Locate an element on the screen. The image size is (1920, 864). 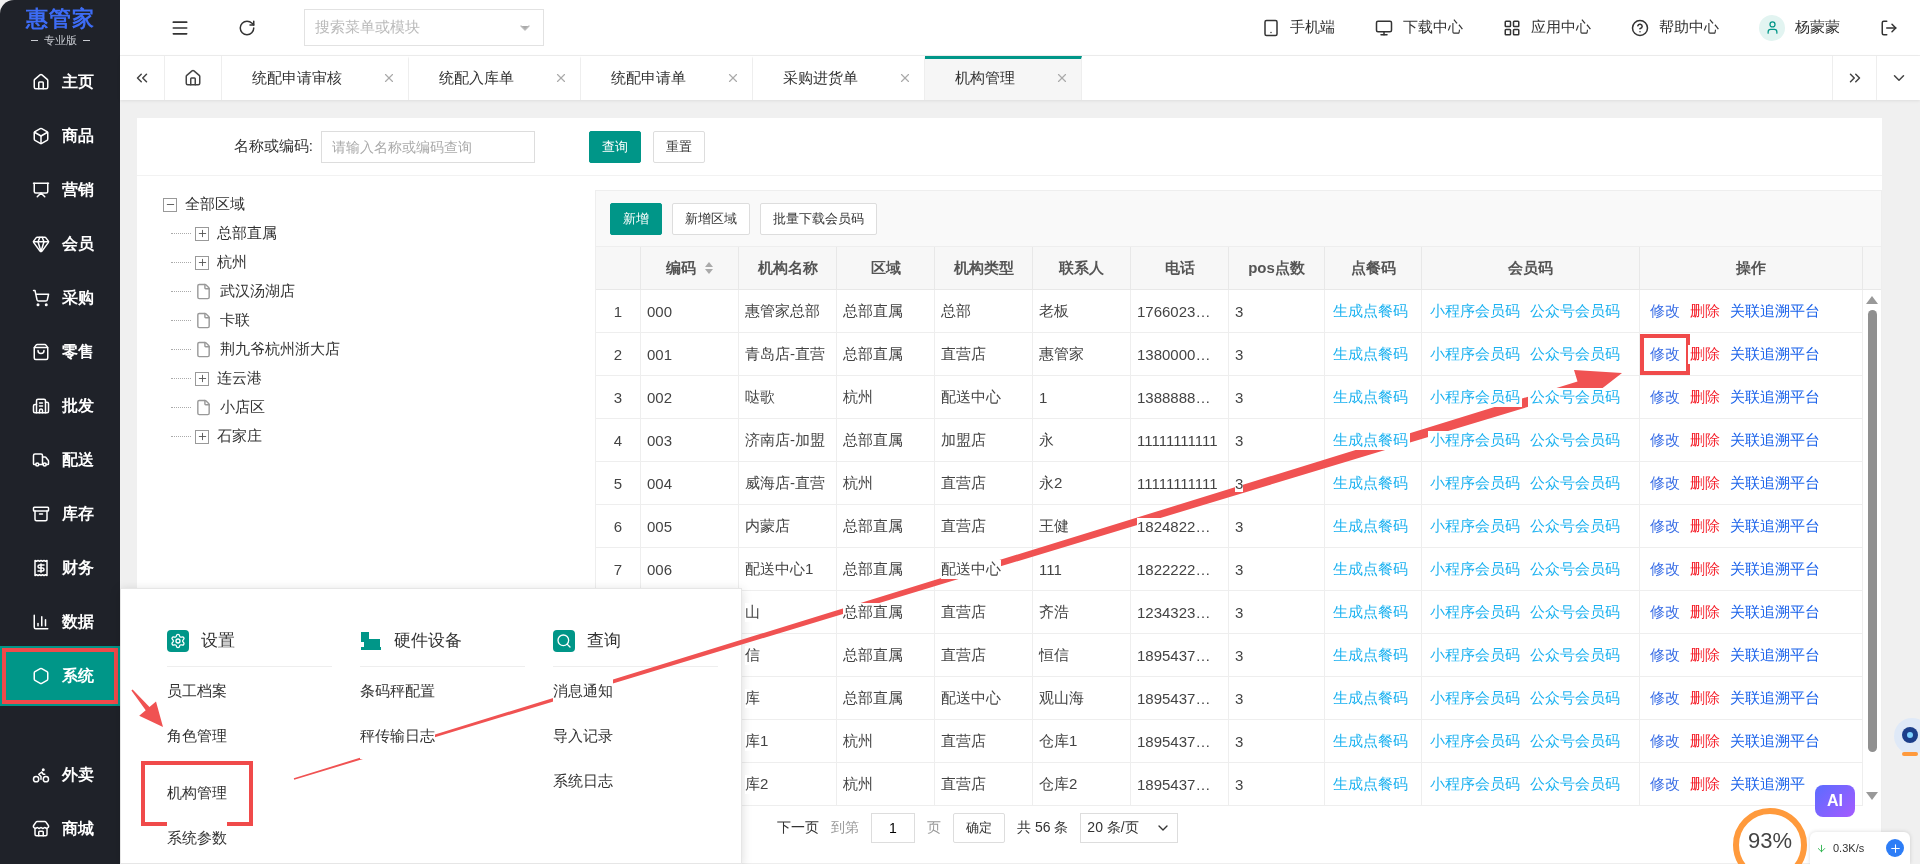
sidebar-item: 数据 is located at coordinates (60, 622).